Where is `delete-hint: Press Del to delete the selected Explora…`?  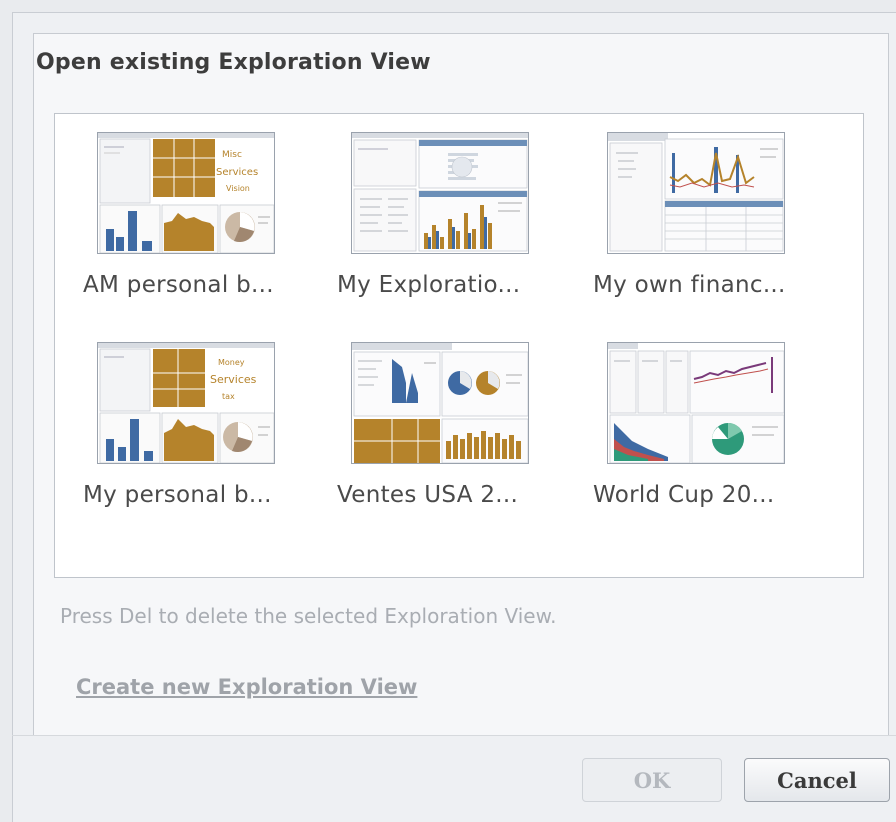 delete-hint: Press Del to delete the selected Explora… is located at coordinates (308, 616).